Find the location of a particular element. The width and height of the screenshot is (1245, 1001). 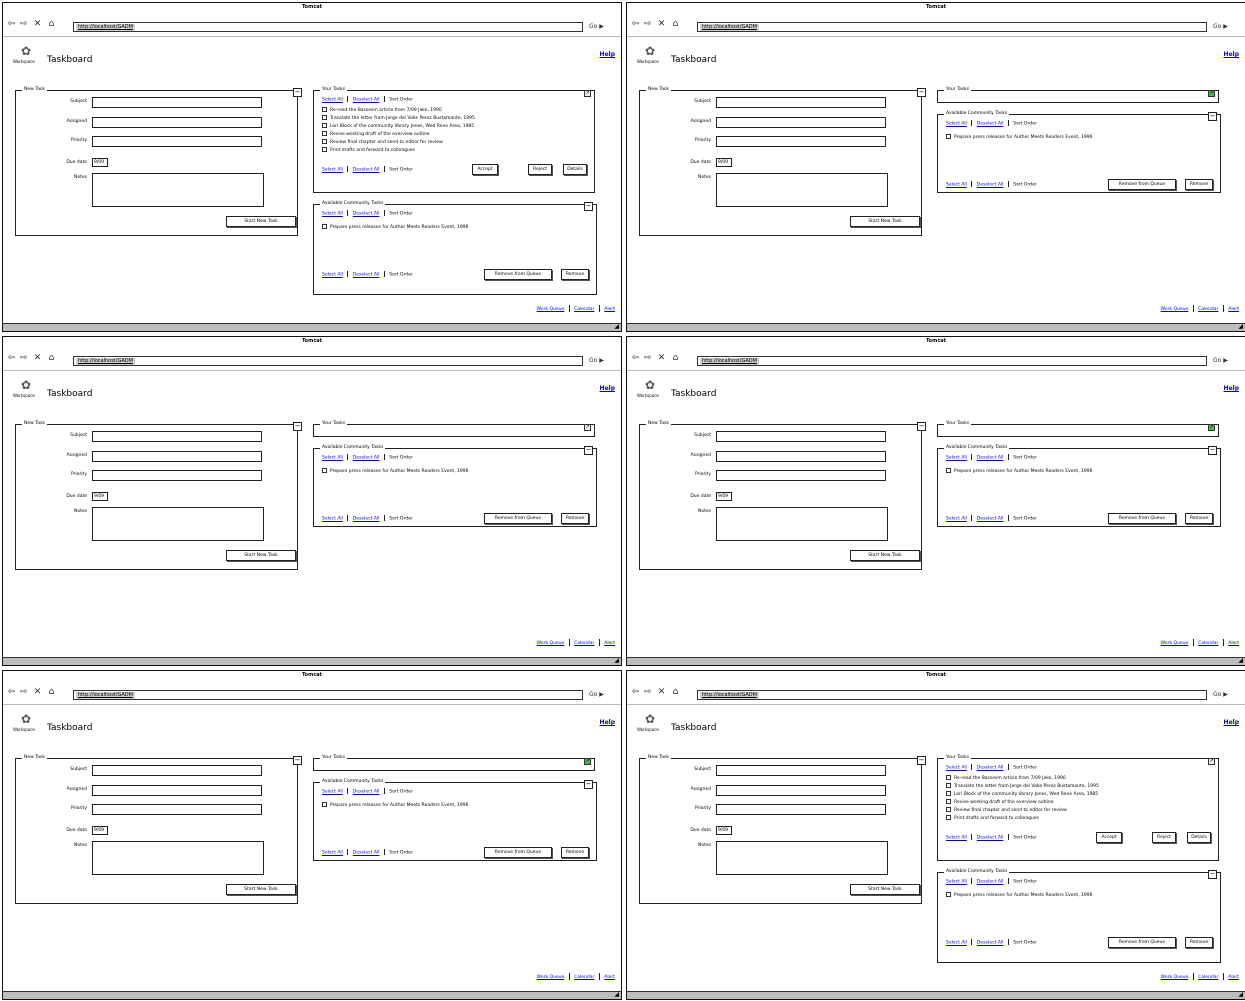

details-button: Details is located at coordinates (575, 169).